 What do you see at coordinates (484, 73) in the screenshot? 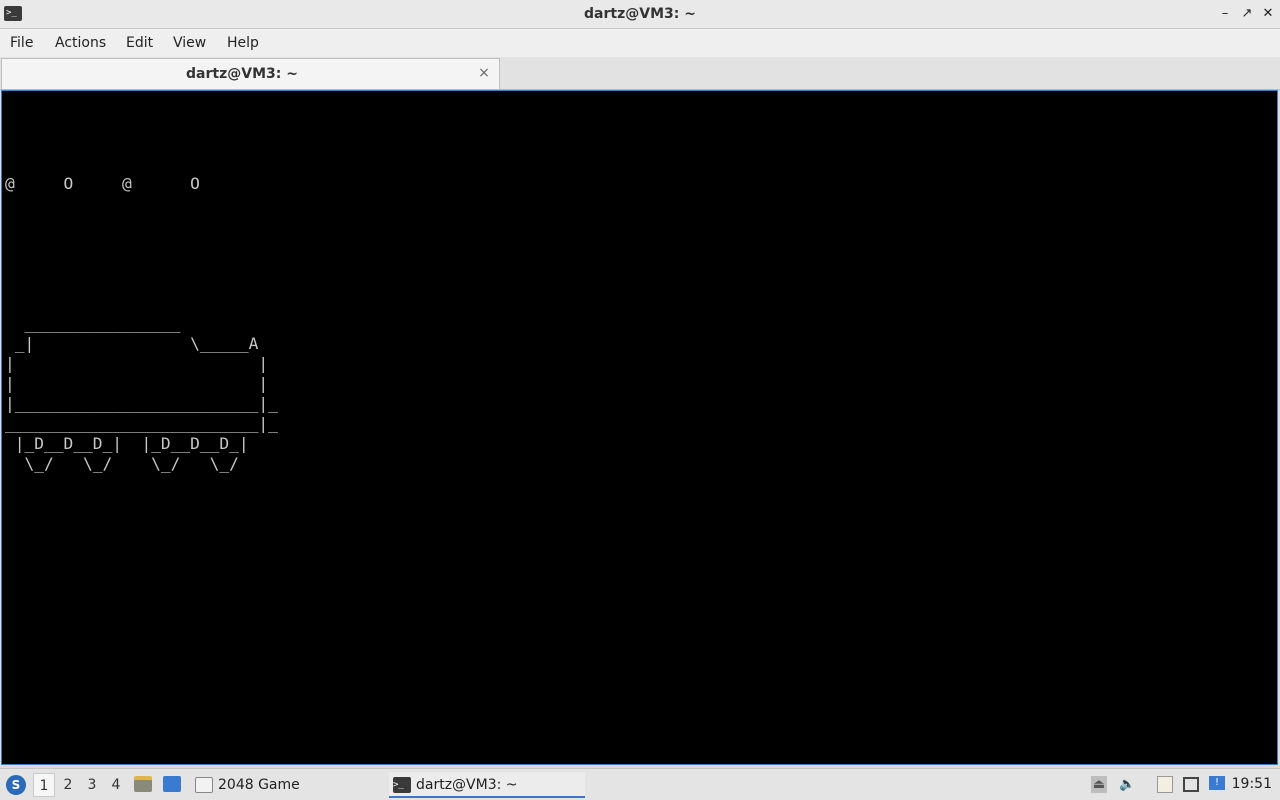
I see `tab-close-icon: ×` at bounding box center [484, 73].